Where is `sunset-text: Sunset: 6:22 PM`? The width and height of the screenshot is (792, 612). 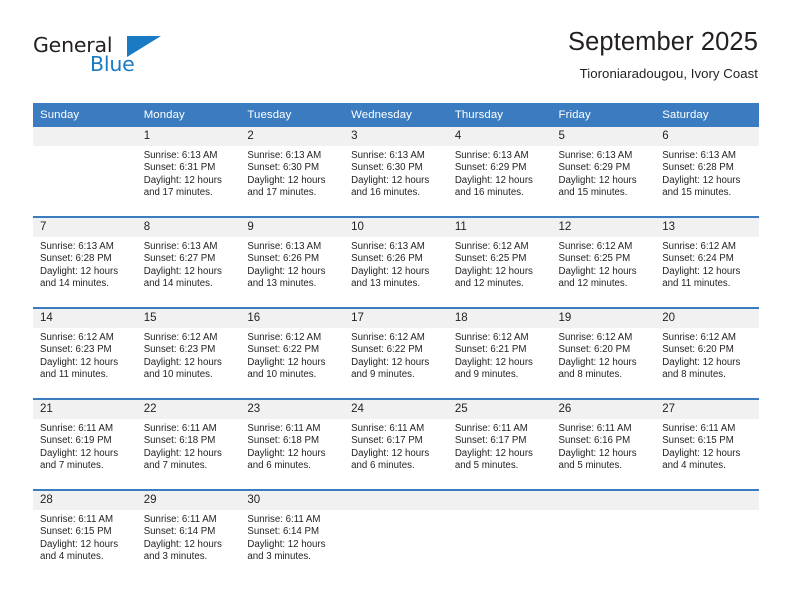 sunset-text: Sunset: 6:22 PM is located at coordinates (387, 350).